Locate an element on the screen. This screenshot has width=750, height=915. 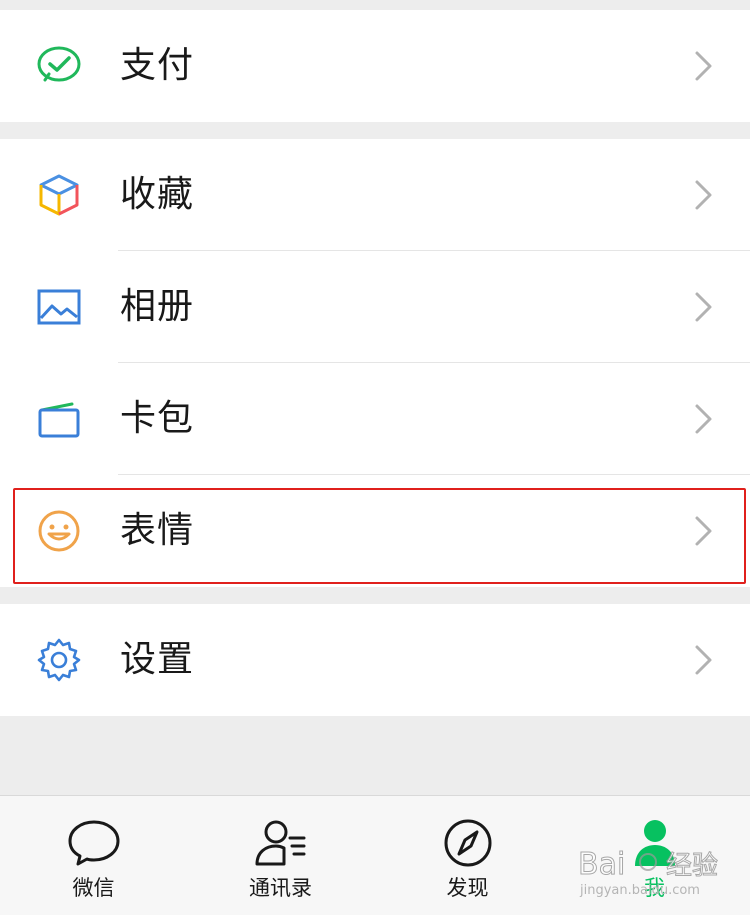
menu-item-pay: 支付 is located at coordinates (375, 66).